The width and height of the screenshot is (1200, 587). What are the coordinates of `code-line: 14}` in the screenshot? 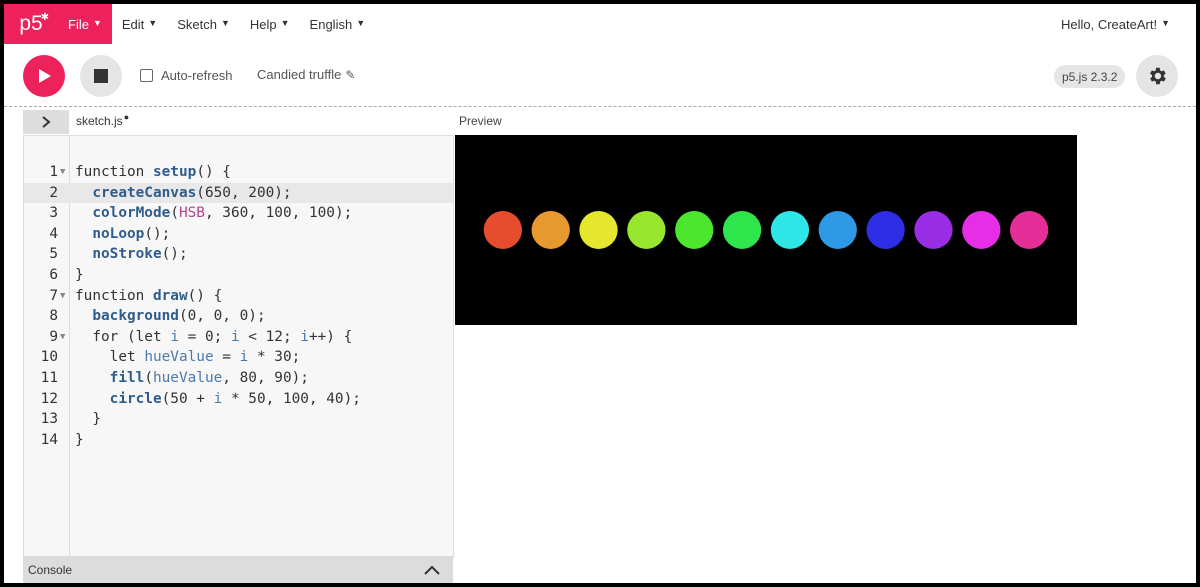 It's located at (238, 440).